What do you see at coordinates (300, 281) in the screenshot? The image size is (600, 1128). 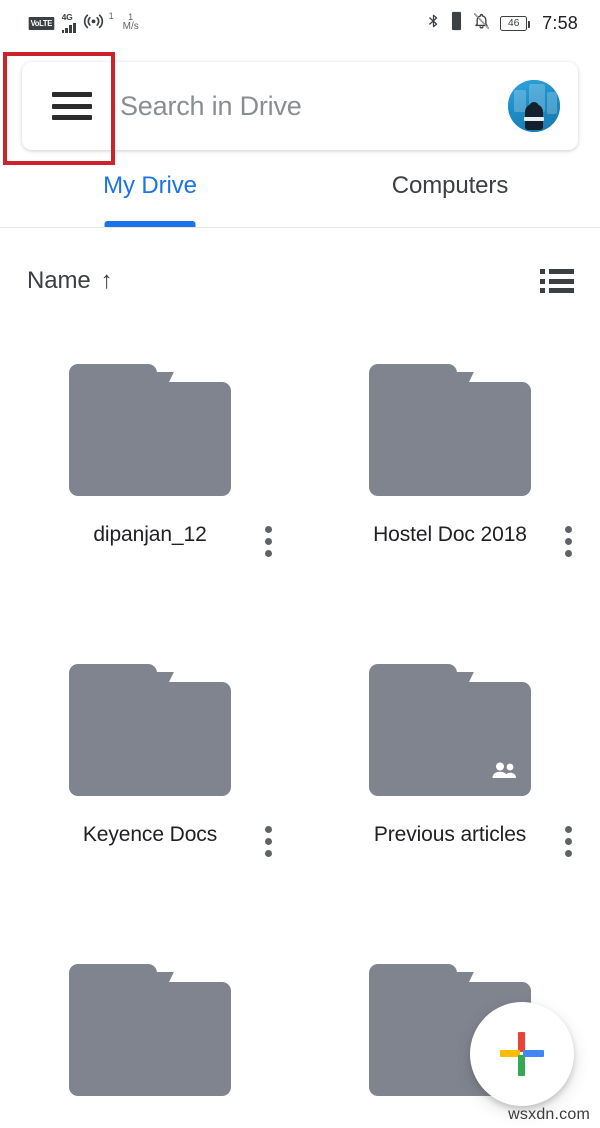 I see `sort-and-view-row: Name ↑` at bounding box center [300, 281].